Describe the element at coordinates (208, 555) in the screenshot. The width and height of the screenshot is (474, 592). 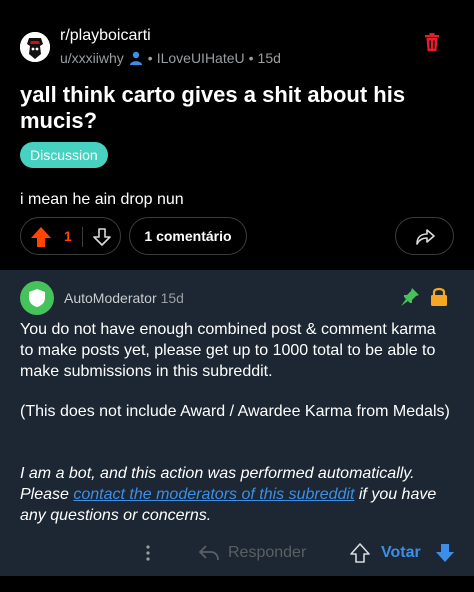
I see `reply-arrow-icon` at that location.